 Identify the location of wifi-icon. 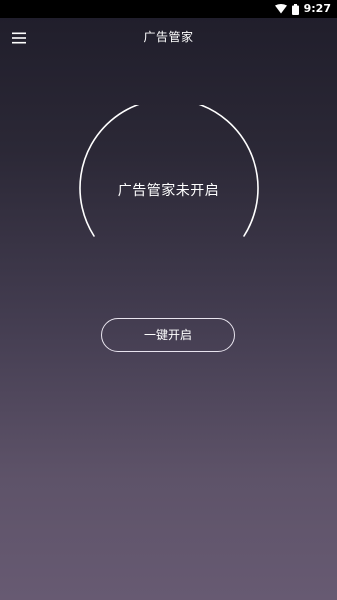
(280, 9).